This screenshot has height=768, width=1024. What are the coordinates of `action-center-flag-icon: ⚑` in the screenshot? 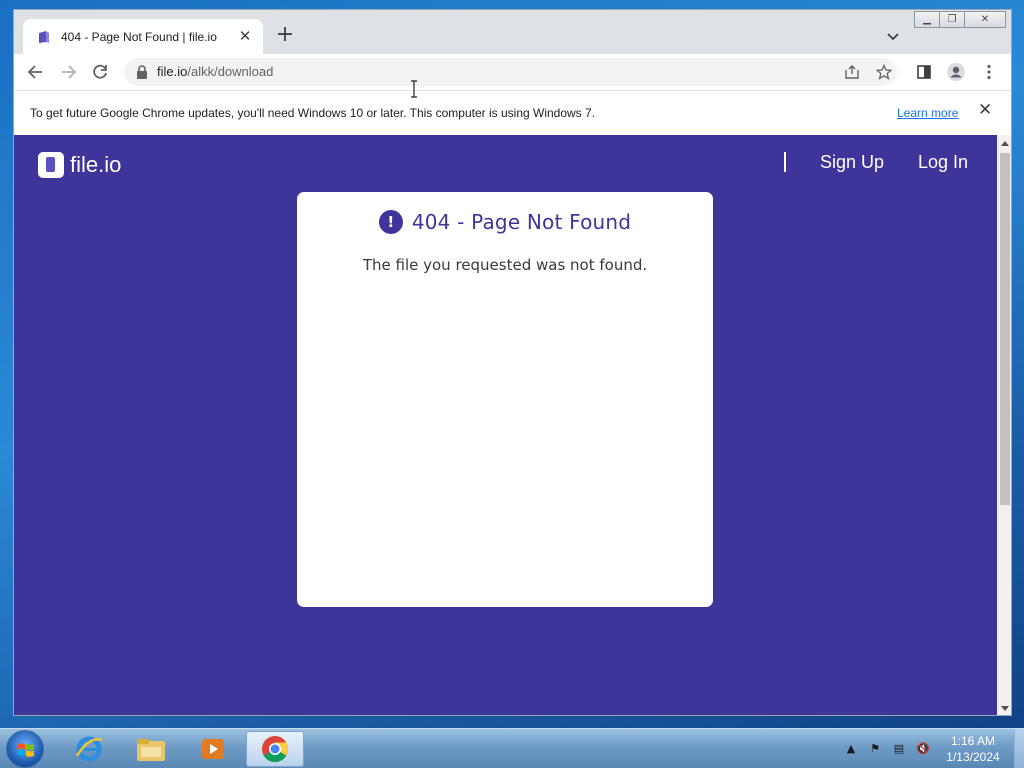 It's located at (875, 748).